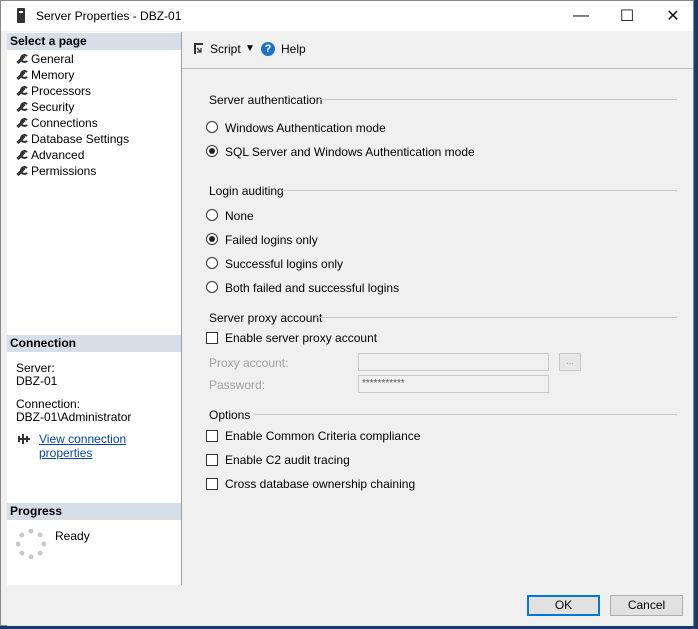 This screenshot has width=698, height=629. Describe the element at coordinates (212, 287) in the screenshot. I see `audit-both-radio` at that location.